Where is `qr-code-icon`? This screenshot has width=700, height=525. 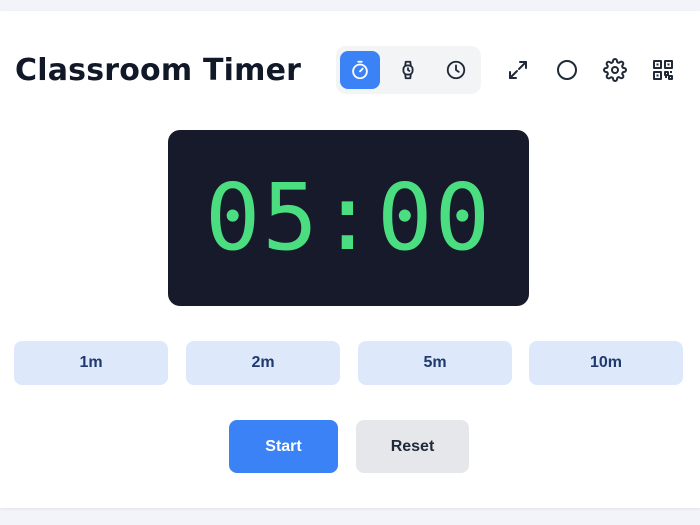
qr-code-icon is located at coordinates (663, 70).